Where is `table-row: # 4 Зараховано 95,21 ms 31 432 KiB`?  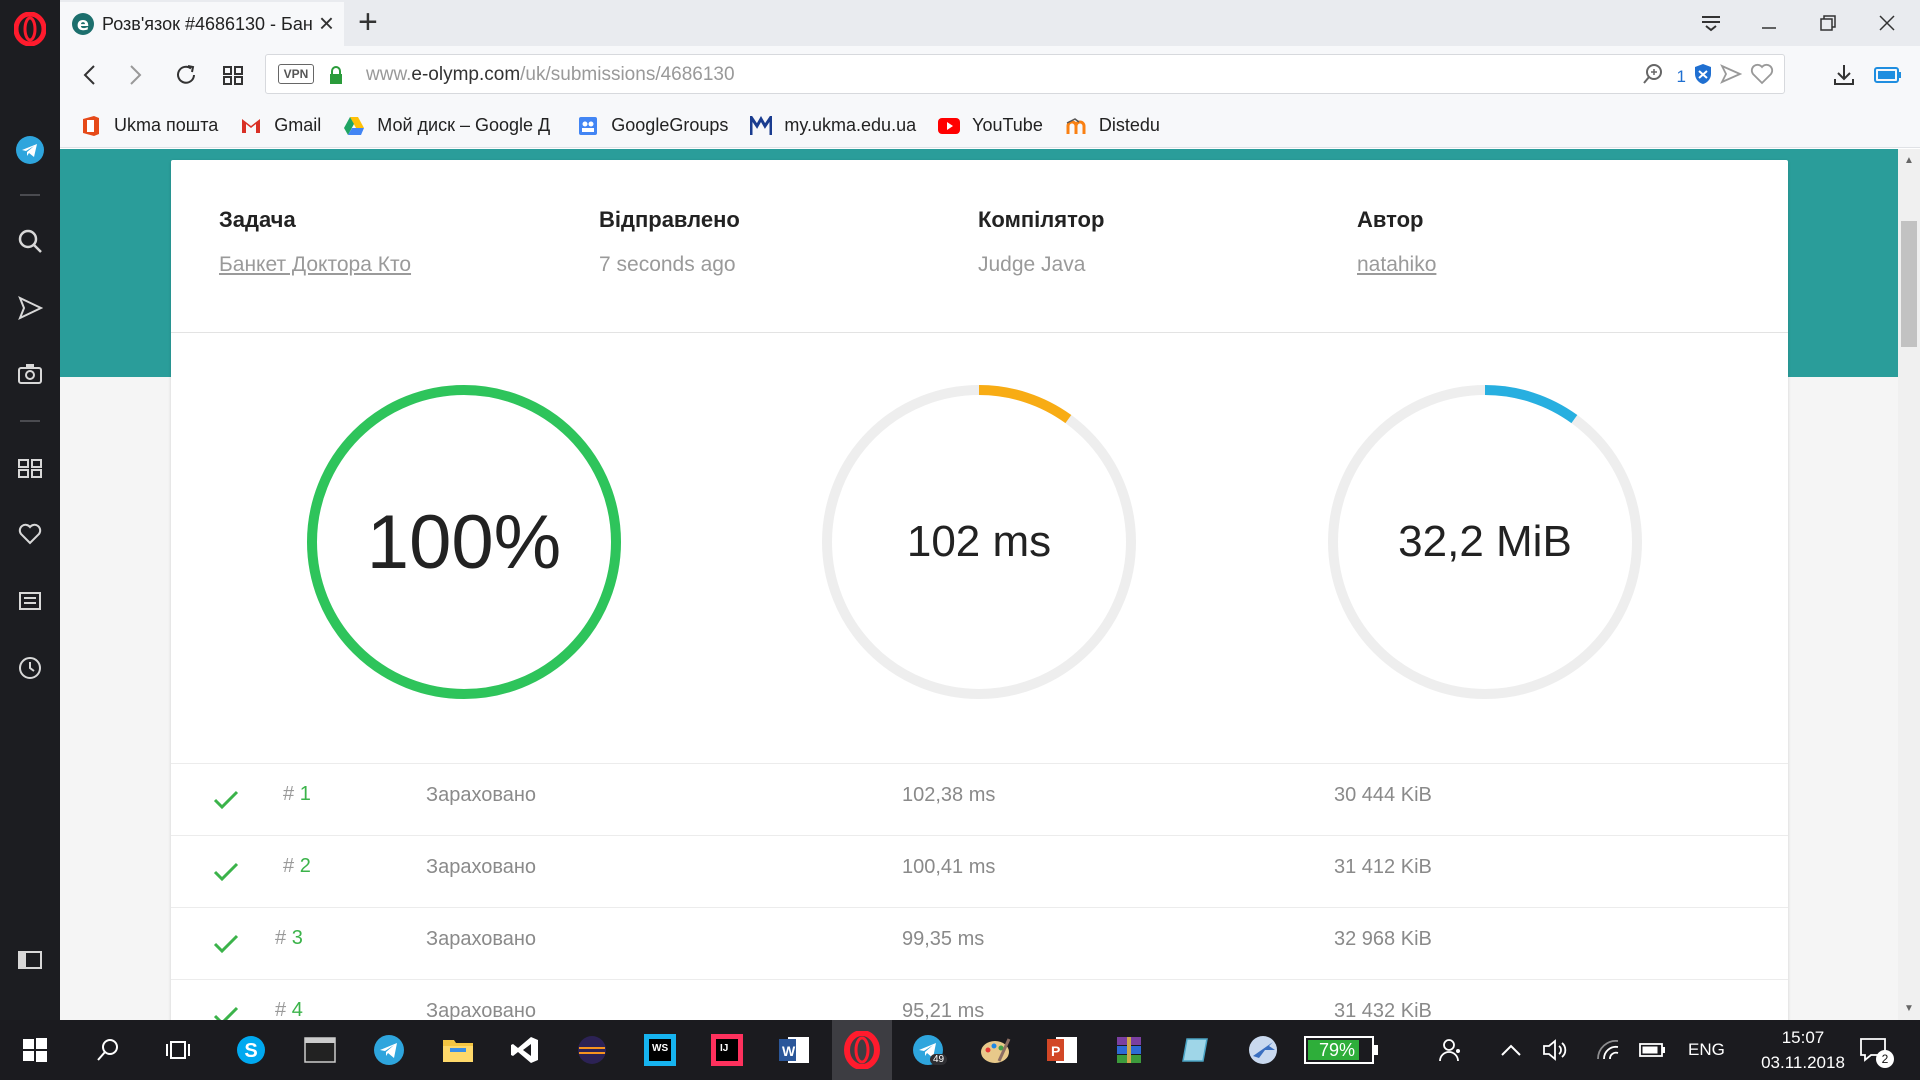
table-row: # 4 Зараховано 95,21 ms 31 432 KiB is located at coordinates (979, 999).